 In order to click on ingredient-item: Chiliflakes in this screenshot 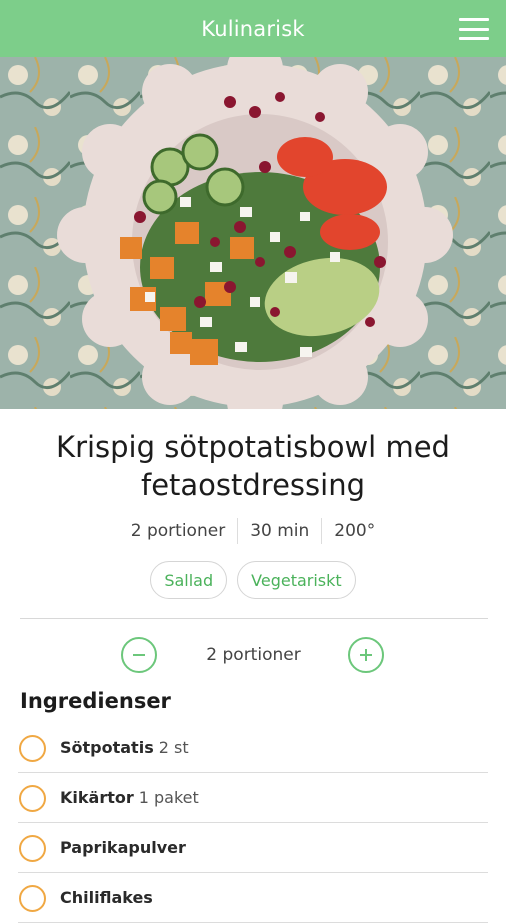, I will do `click(253, 898)`.